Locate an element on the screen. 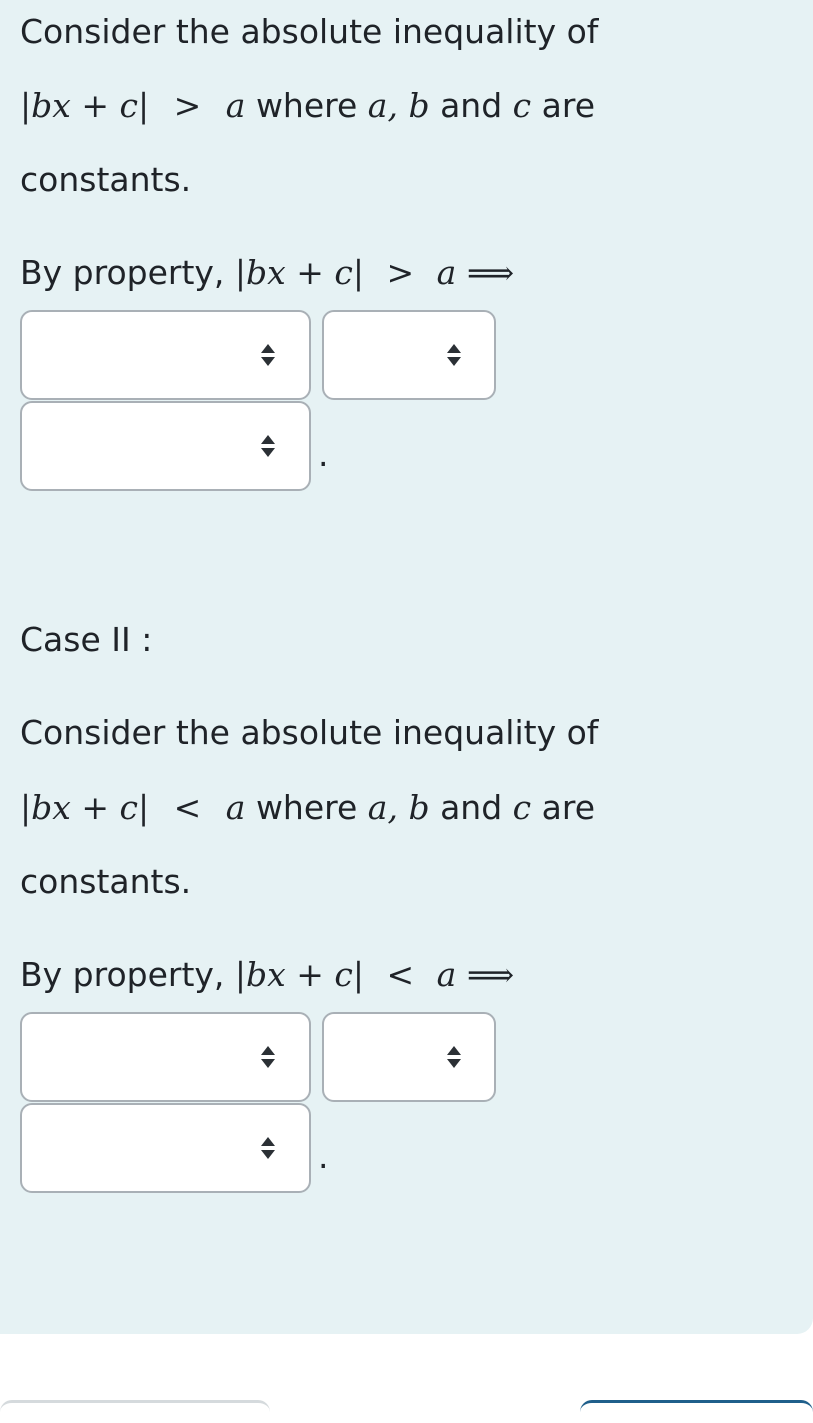 The height and width of the screenshot is (1423, 813). case2-abs-expression: |bx + c| is located at coordinates (85, 807).